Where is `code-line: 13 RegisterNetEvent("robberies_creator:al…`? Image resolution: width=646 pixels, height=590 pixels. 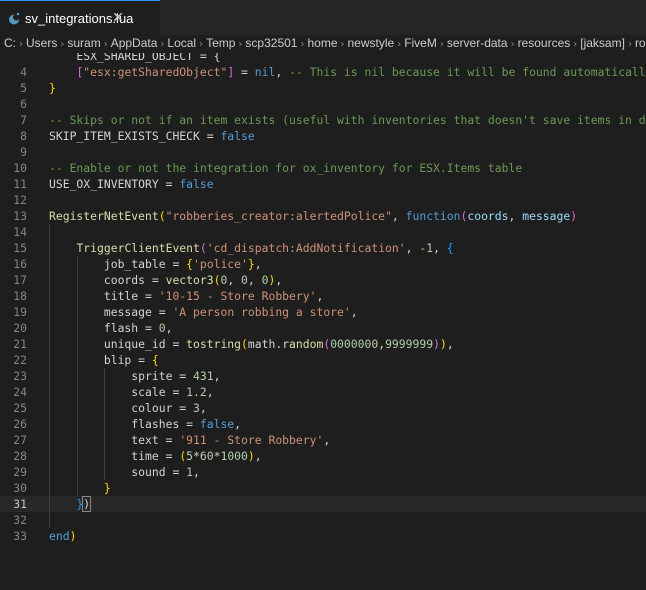
code-line: 13 RegisterNetEvent("robberies_creator:al… is located at coordinates (323, 216).